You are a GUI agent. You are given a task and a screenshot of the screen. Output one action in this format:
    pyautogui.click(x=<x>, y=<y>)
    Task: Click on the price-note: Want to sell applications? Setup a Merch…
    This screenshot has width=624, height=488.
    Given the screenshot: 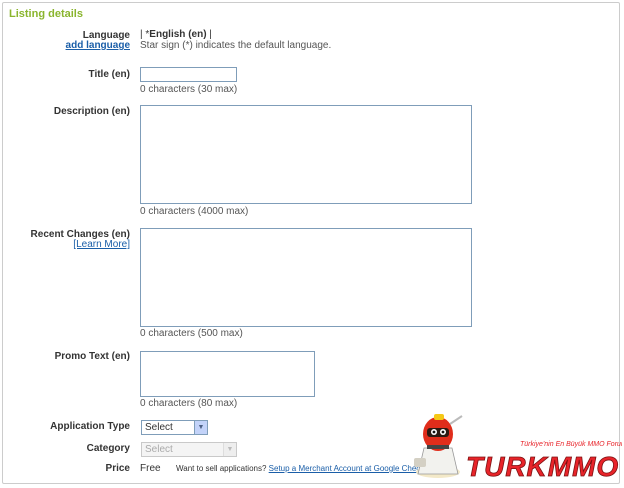 What is the action you would take?
    pyautogui.click(x=306, y=468)
    